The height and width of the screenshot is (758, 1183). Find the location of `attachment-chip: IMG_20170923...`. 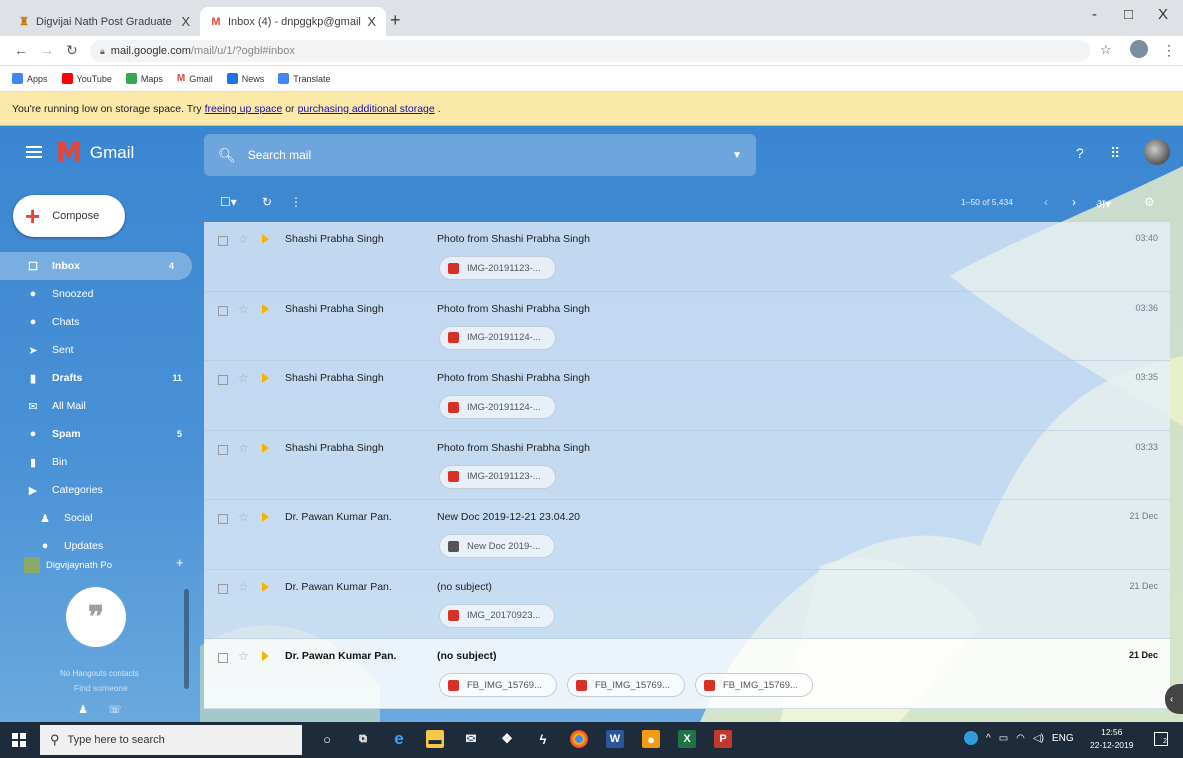

attachment-chip: IMG_20170923... is located at coordinates (497, 615).